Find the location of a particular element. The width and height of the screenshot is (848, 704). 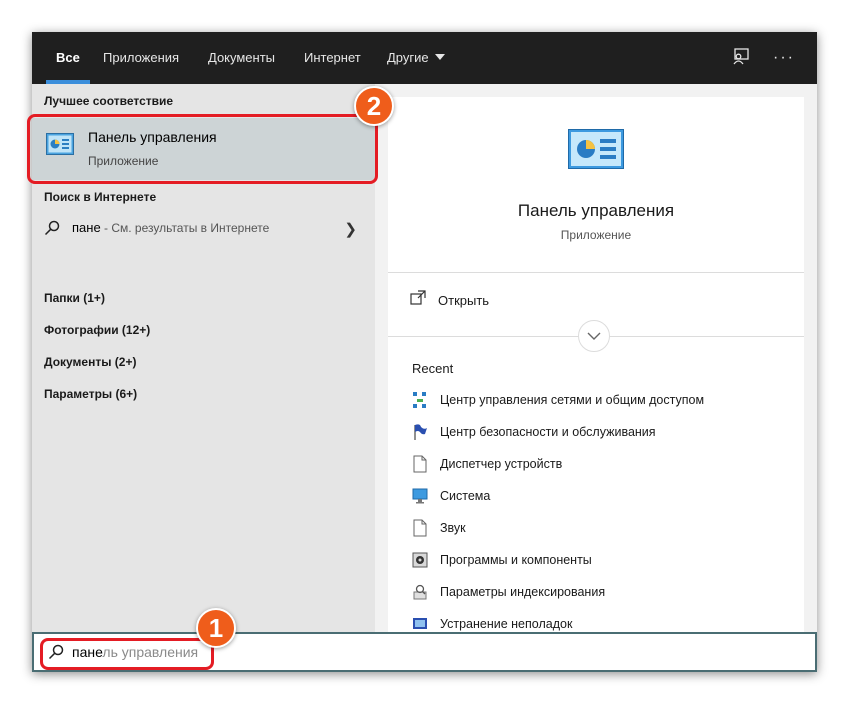

tab-documents: Документы is located at coordinates (241, 58).